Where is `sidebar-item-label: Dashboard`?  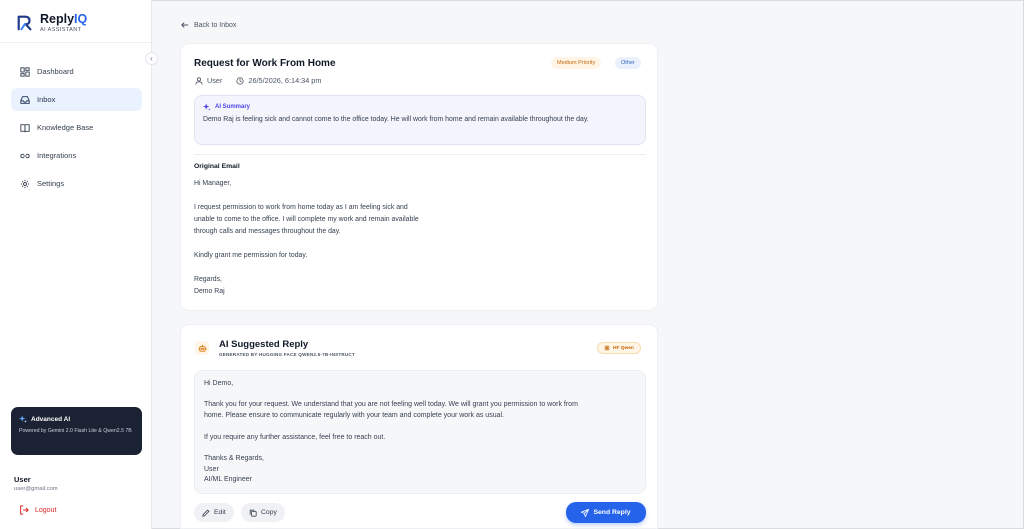
sidebar-item-label: Dashboard is located at coordinates (55, 71).